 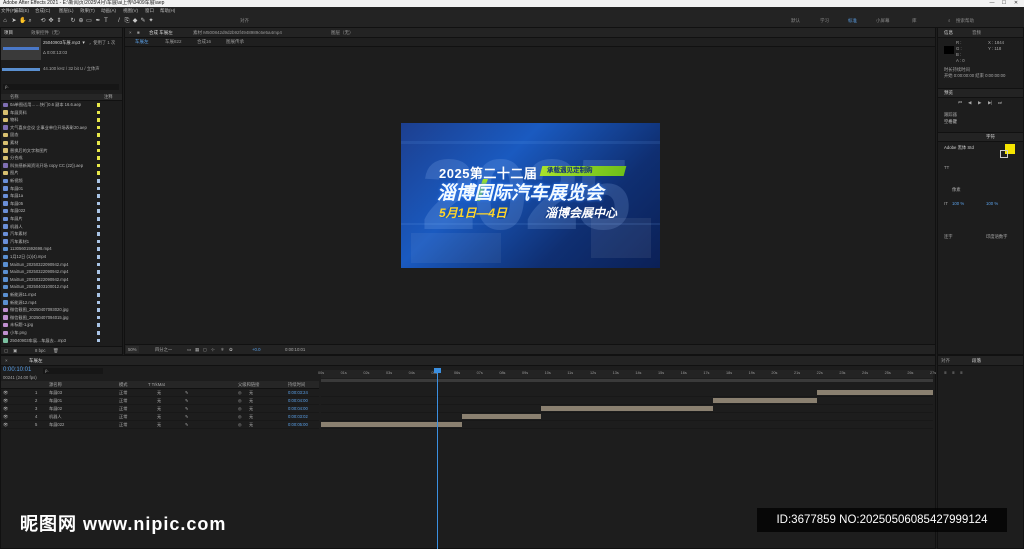 I want to click on pen-tool-icon: ✒, so click(x=98, y=21).